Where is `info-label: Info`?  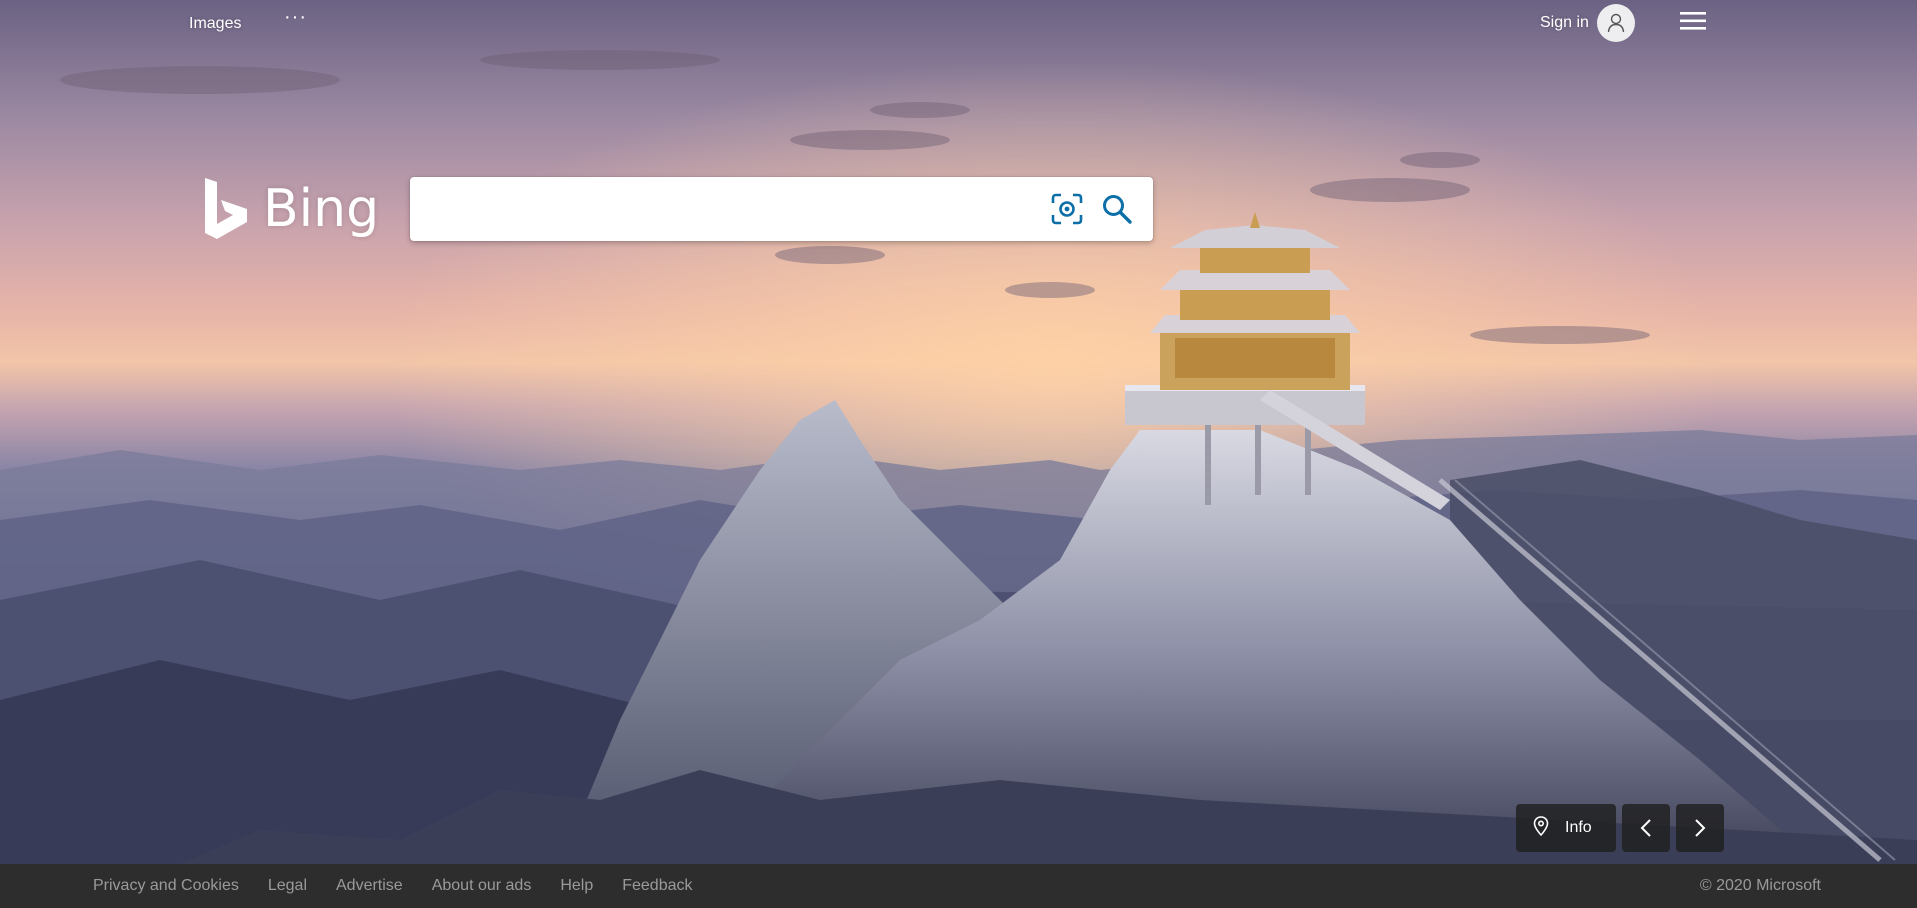 info-label: Info is located at coordinates (1578, 827).